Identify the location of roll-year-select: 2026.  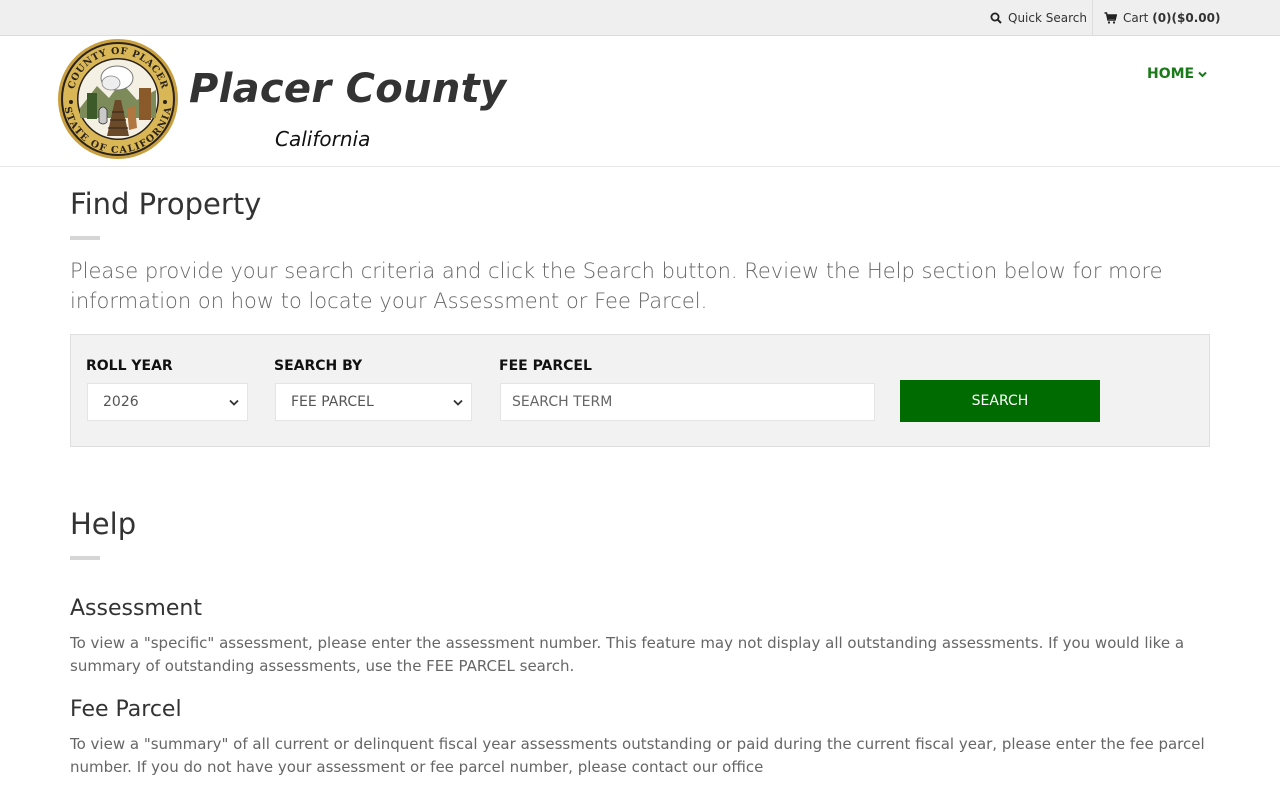
(167, 402).